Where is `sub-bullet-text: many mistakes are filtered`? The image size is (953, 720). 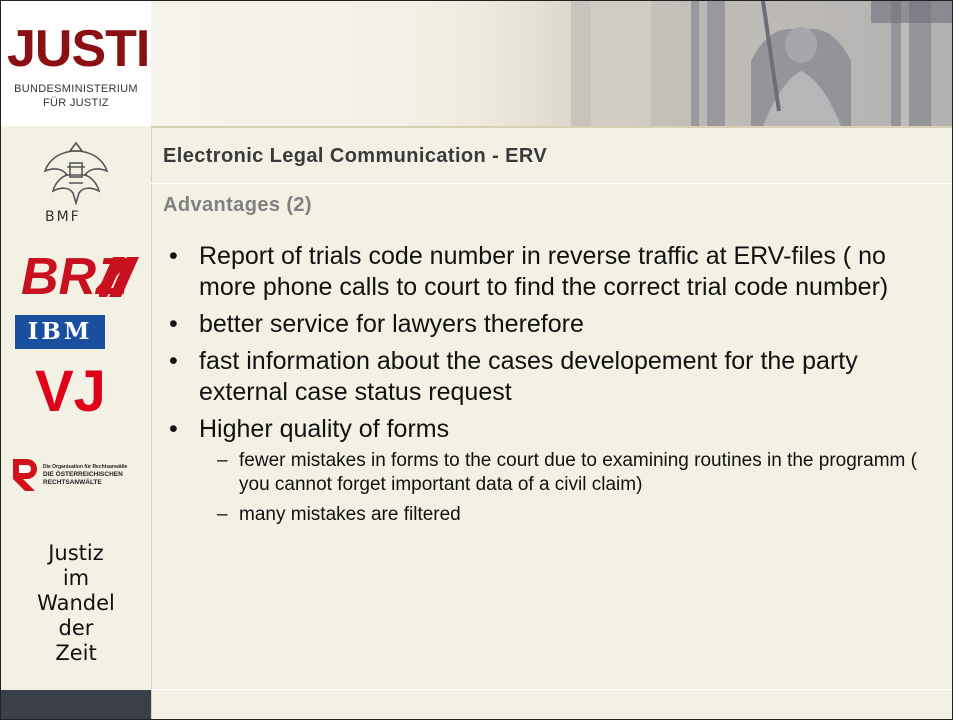 sub-bullet-text: many mistakes are filtered is located at coordinates (350, 514).